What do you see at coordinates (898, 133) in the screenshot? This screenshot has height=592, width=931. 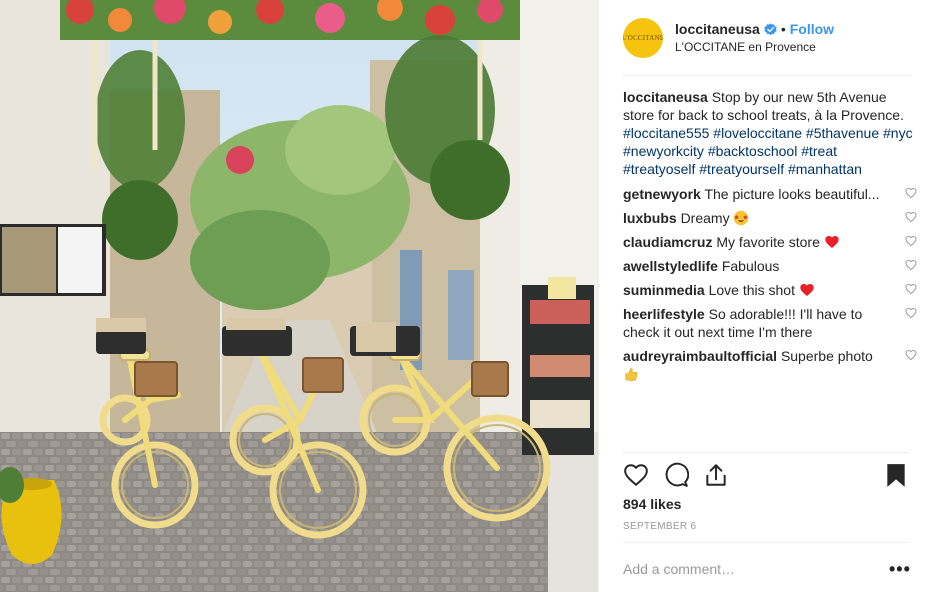 I see `hashtag-link: #nyc` at bounding box center [898, 133].